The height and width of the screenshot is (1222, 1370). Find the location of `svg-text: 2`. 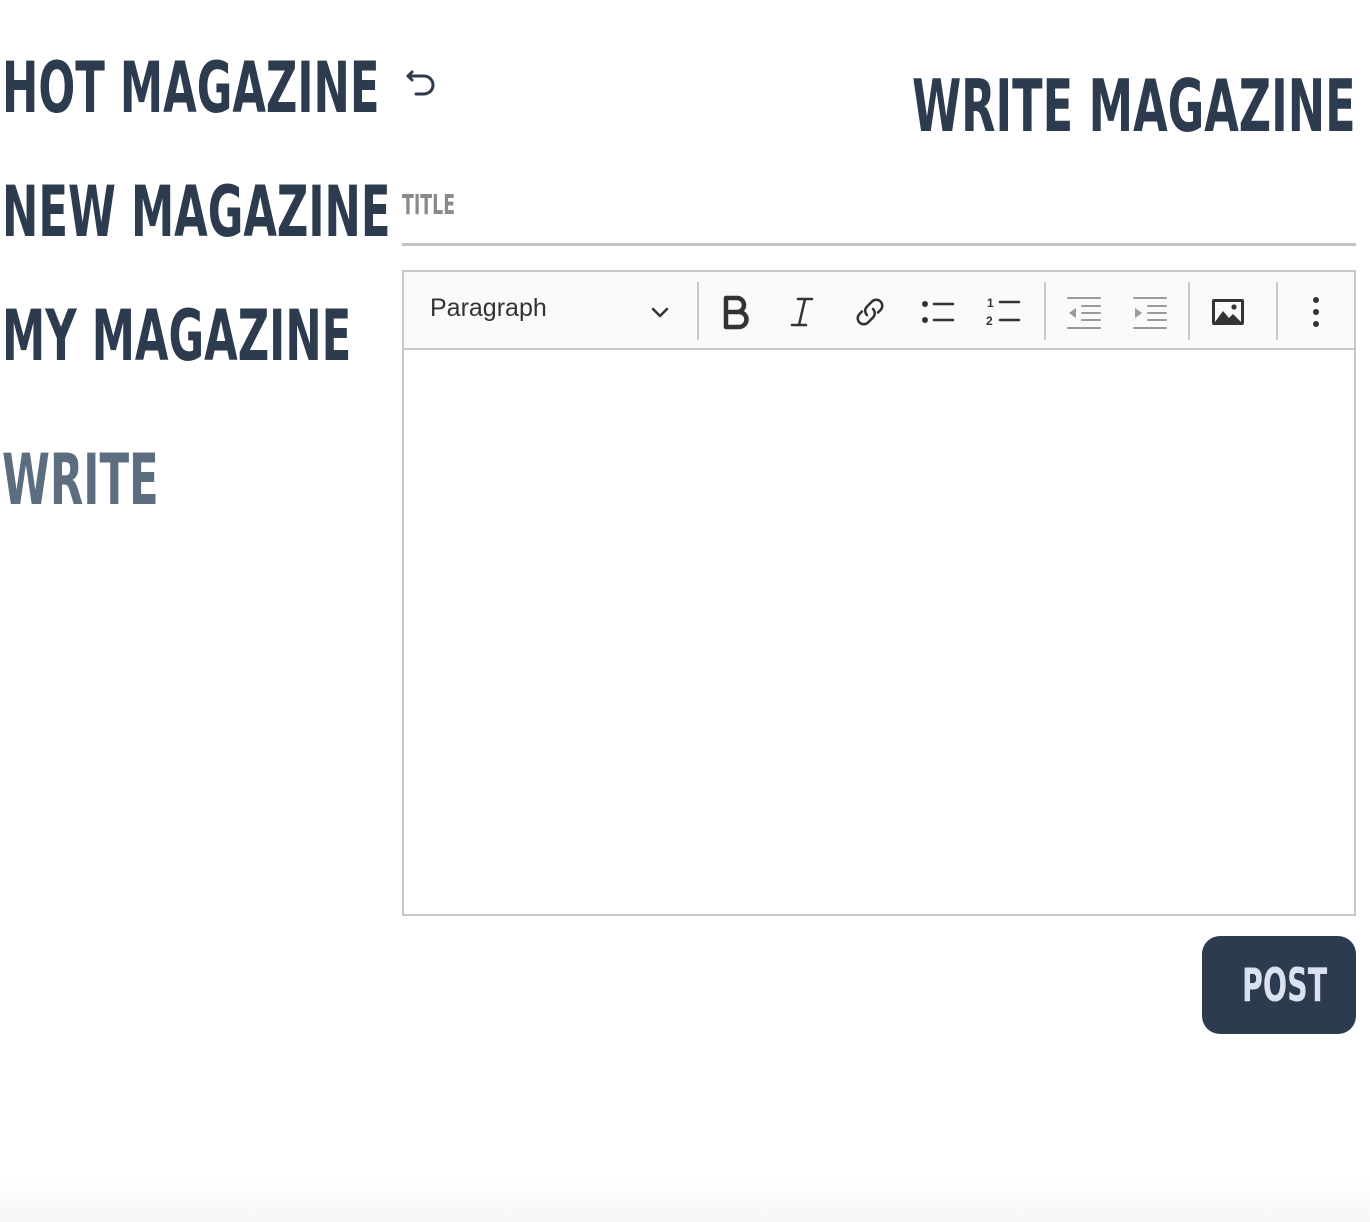

svg-text: 2 is located at coordinates (989, 321).